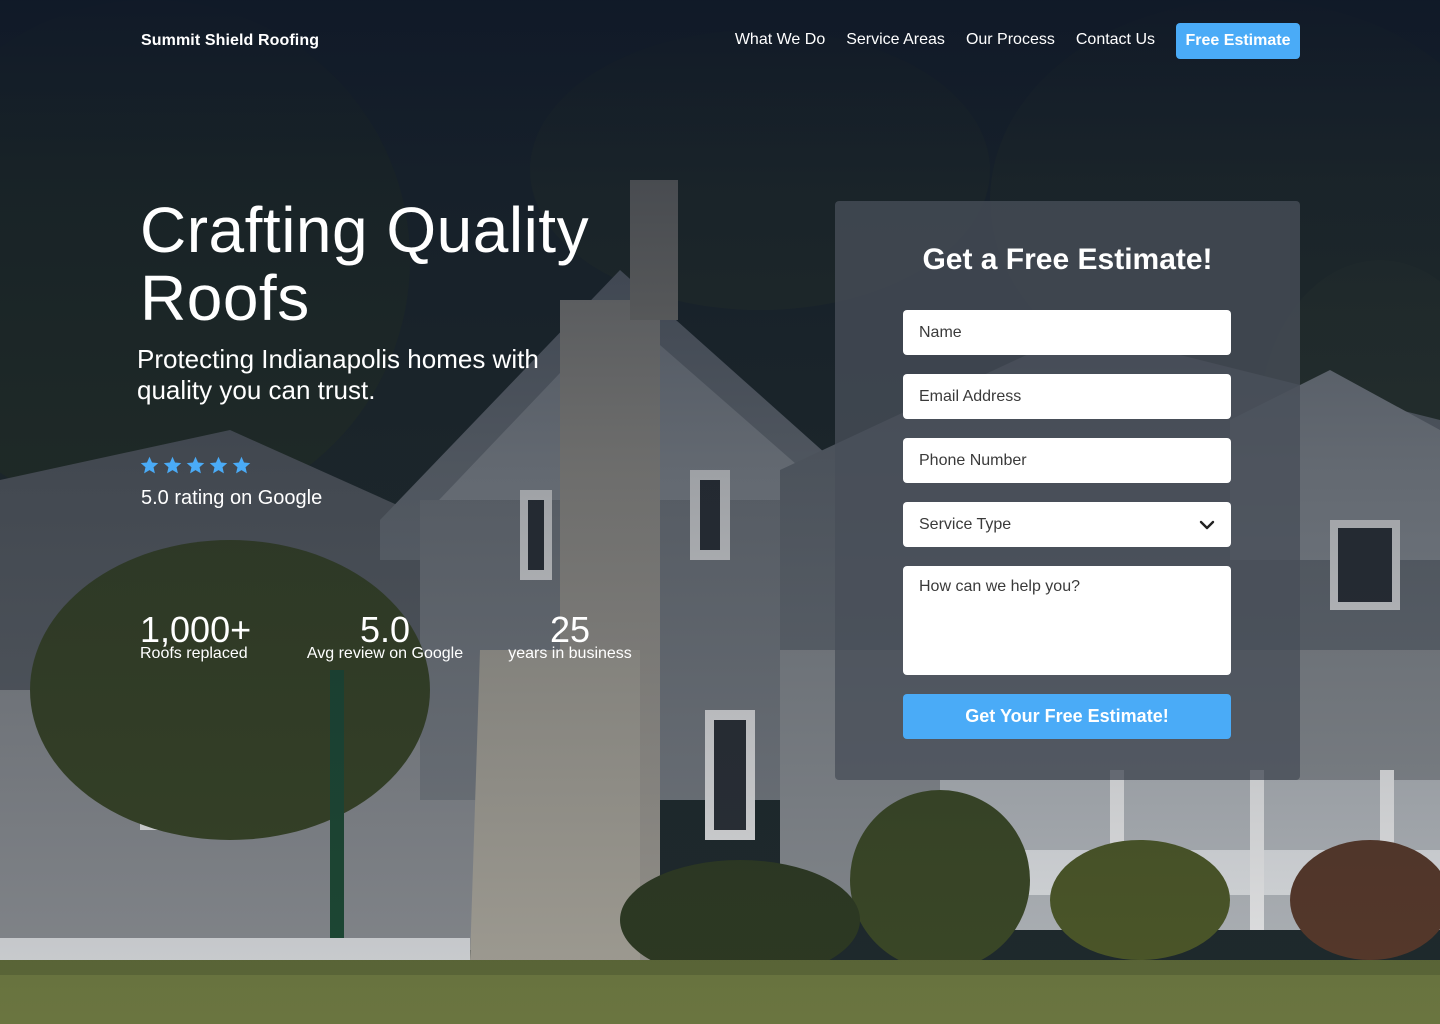 Image resolution: width=1440 pixels, height=1024 pixels. I want to click on name-placeholder: Name, so click(940, 332).